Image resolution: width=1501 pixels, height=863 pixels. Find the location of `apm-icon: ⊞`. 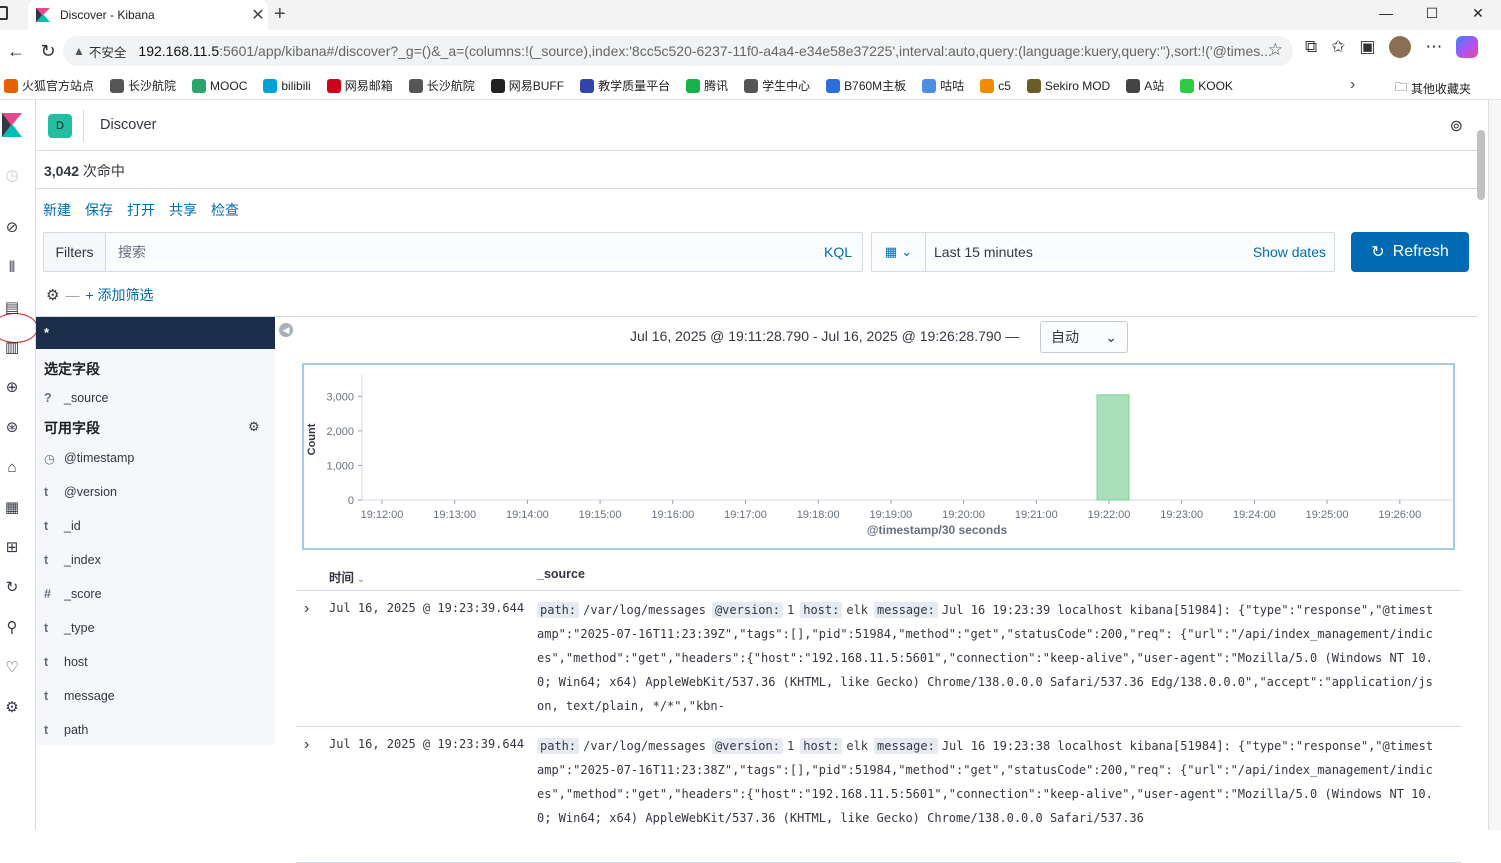

apm-icon: ⊞ is located at coordinates (12, 548).